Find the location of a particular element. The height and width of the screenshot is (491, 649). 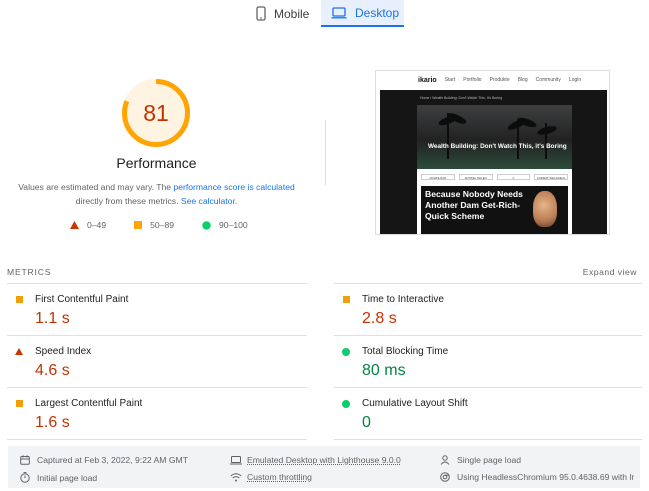

metric-cumulative-layout-shift: Cumulative Layout Shift 0 is located at coordinates (492, 415).